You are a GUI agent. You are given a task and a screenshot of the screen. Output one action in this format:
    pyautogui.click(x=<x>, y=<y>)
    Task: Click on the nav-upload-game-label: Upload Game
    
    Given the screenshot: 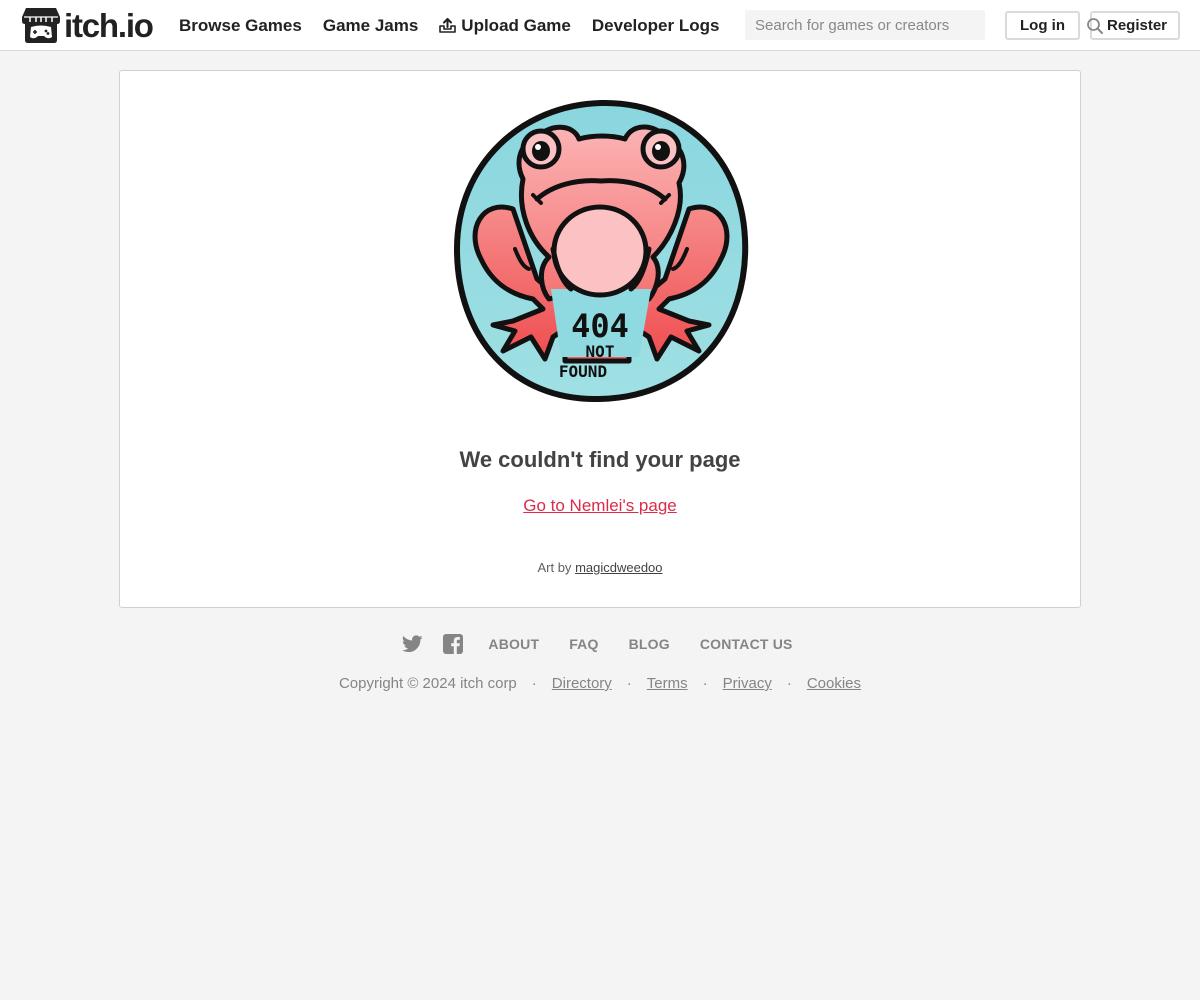 What is the action you would take?
    pyautogui.click(x=516, y=25)
    